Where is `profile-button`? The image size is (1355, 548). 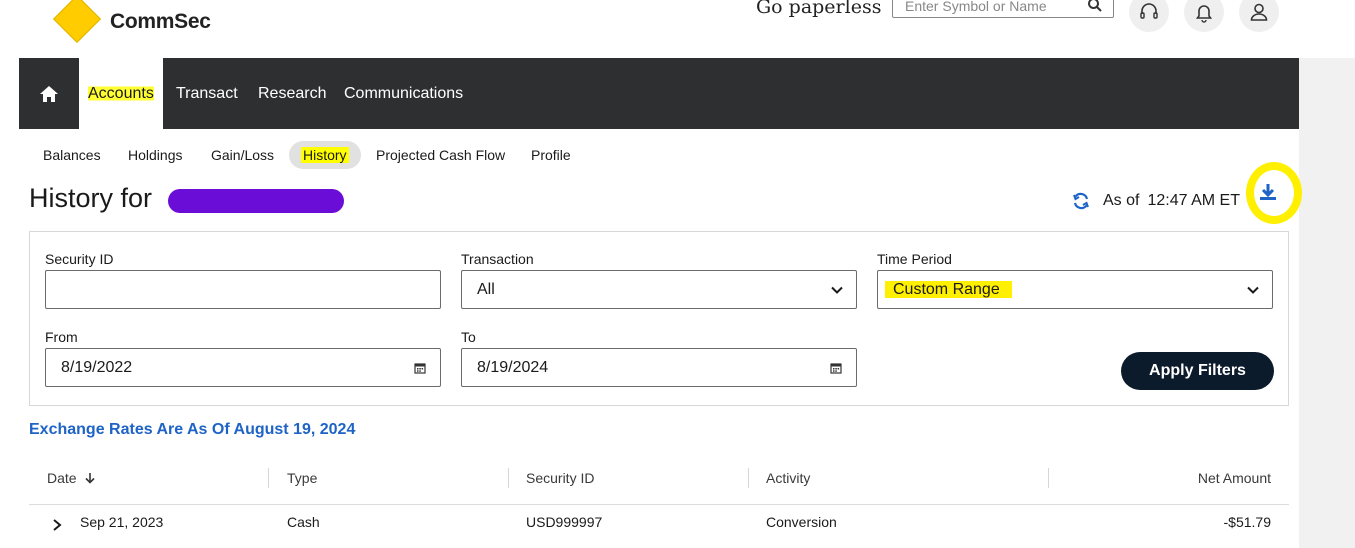
profile-button is located at coordinates (1259, 16).